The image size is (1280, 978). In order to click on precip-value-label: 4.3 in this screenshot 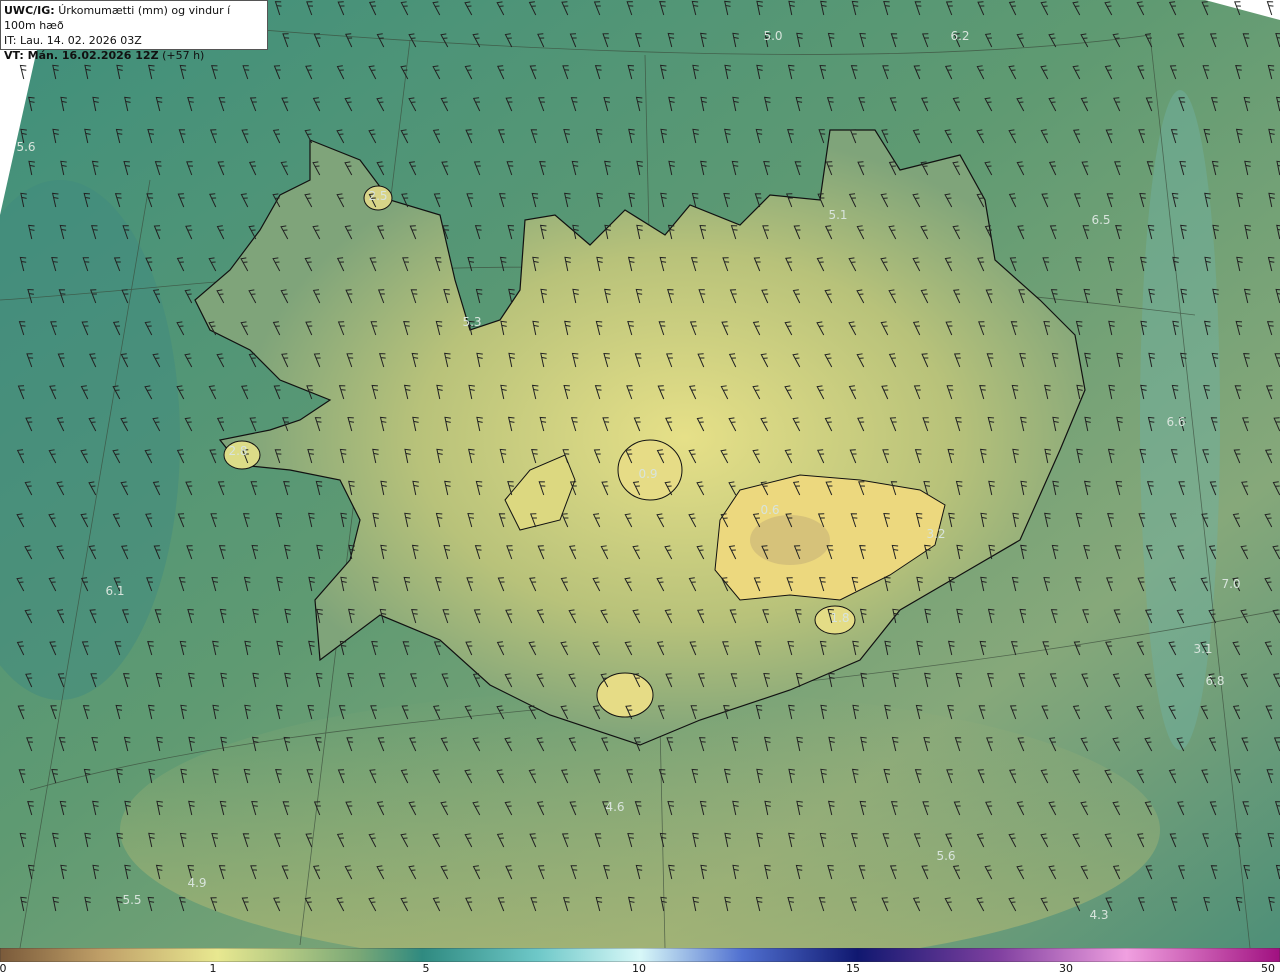, I will do `click(1098, 915)`.